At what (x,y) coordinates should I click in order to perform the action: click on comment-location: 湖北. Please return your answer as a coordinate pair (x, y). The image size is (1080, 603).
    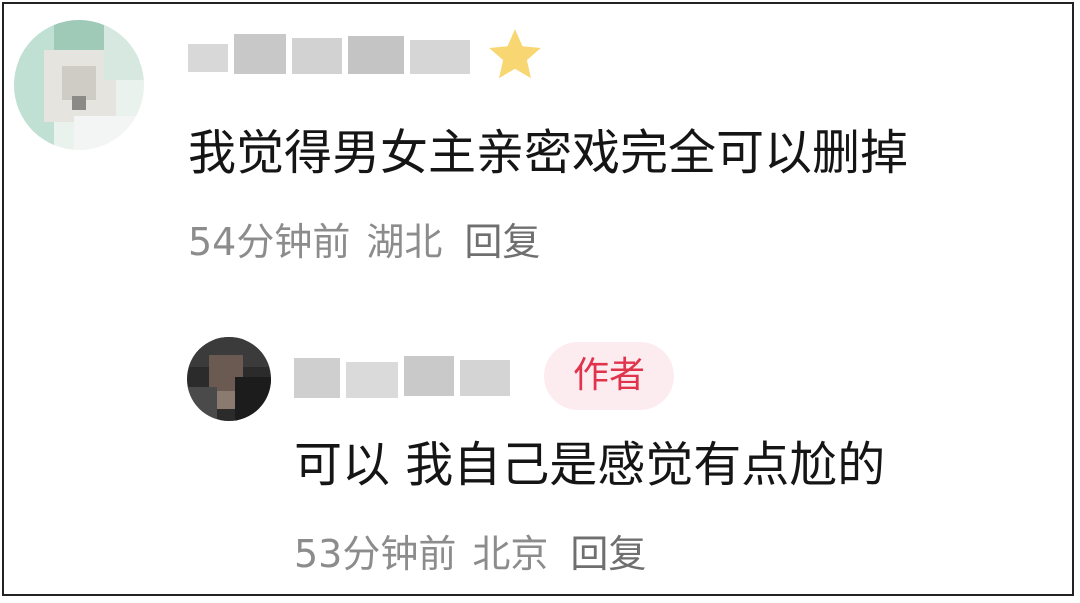
    Looking at the image, I should click on (404, 242).